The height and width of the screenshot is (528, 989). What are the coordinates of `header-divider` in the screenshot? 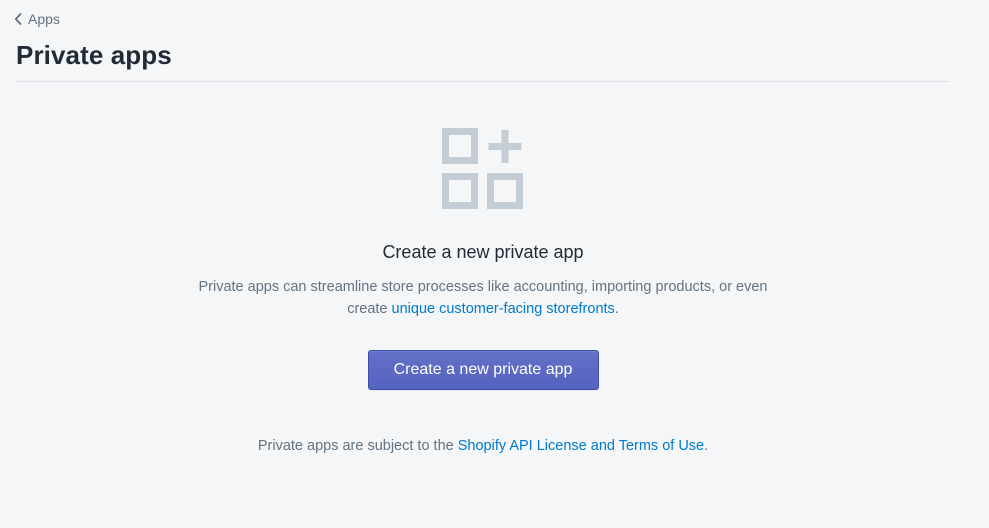 It's located at (483, 81).